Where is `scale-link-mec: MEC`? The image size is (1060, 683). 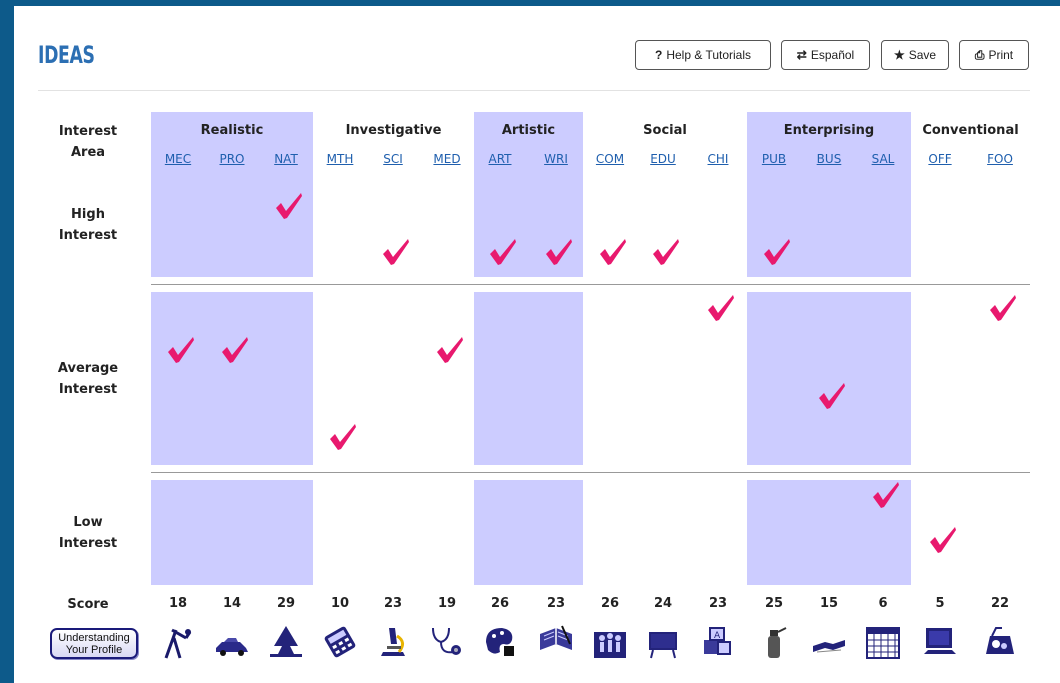
scale-link-mec: MEC is located at coordinates (178, 159).